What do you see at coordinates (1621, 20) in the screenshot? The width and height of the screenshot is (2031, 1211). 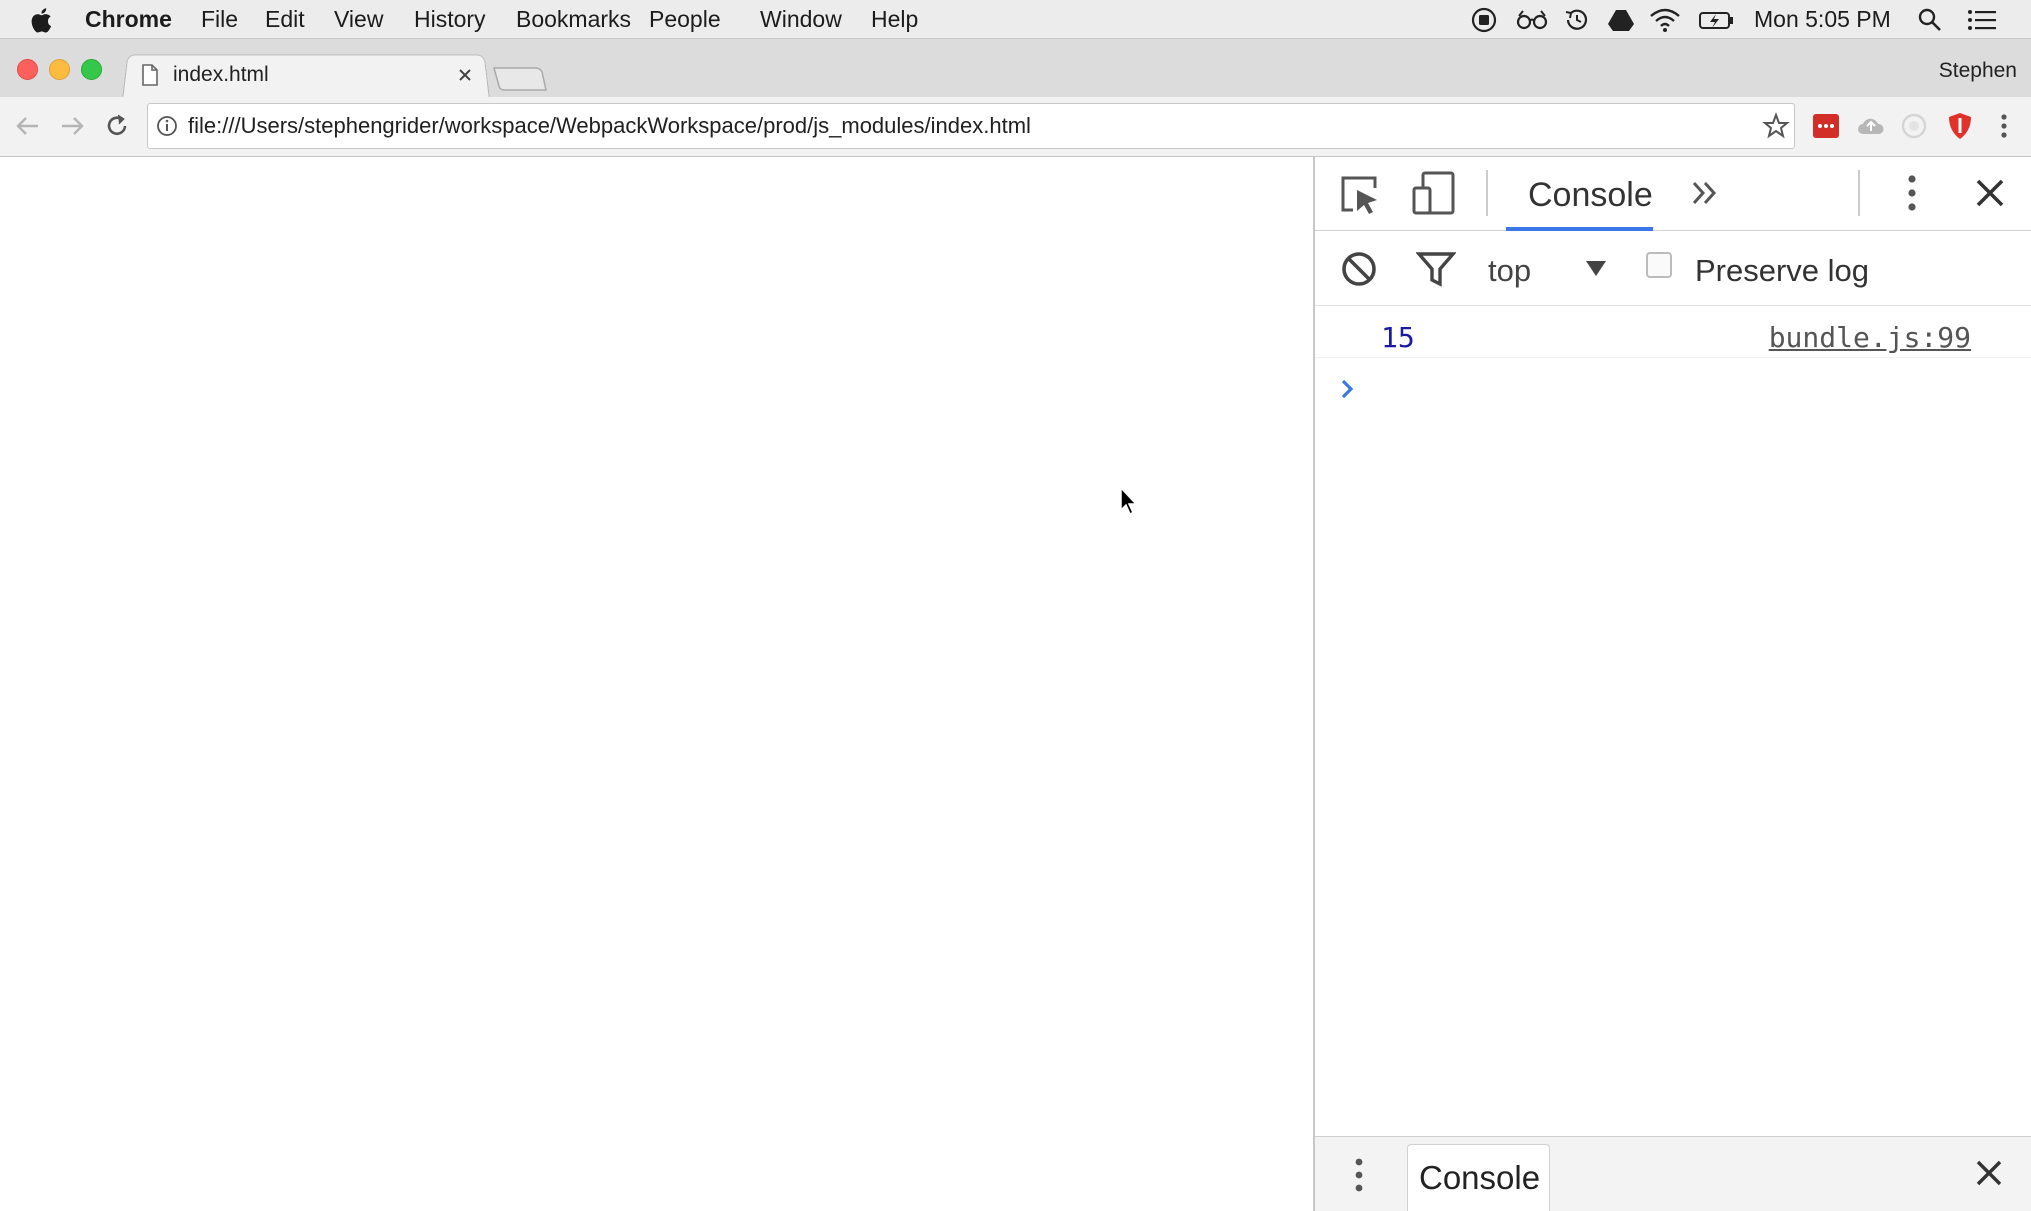 I see `google-drive-icon` at bounding box center [1621, 20].